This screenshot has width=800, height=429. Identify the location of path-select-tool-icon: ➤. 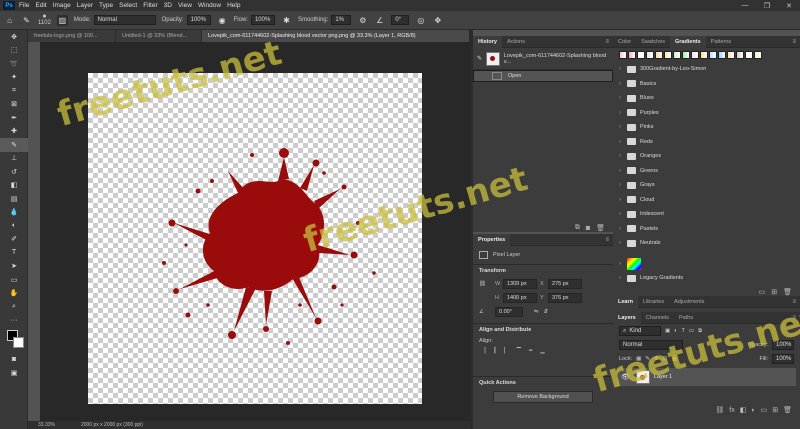
(14, 267).